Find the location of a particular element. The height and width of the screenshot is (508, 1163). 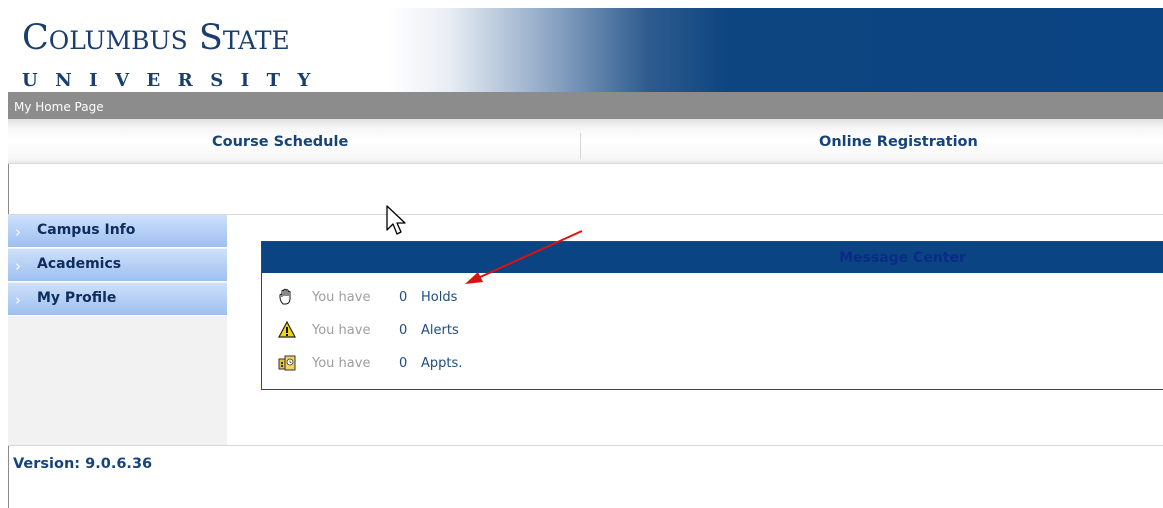

hand-stop-icon is located at coordinates (285, 296).